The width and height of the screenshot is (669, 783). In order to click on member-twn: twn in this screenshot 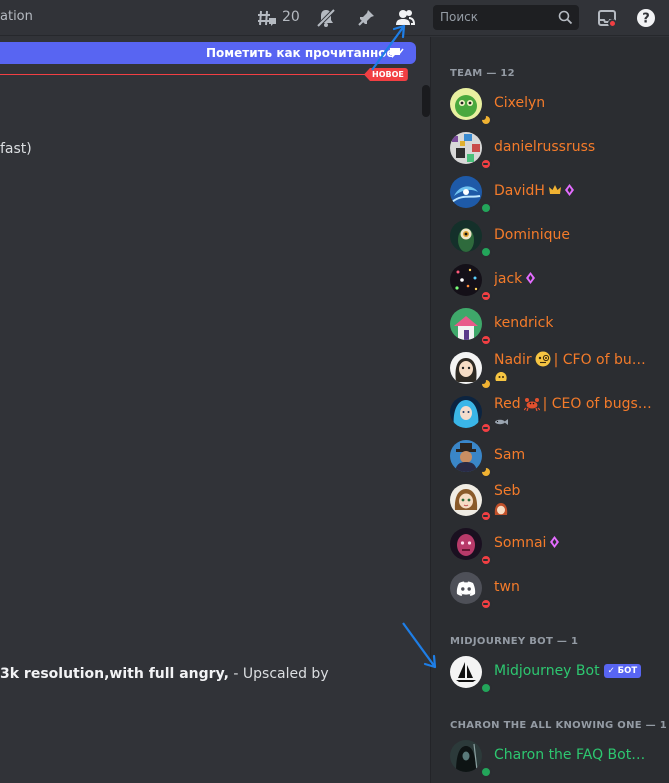, I will do `click(552, 589)`.